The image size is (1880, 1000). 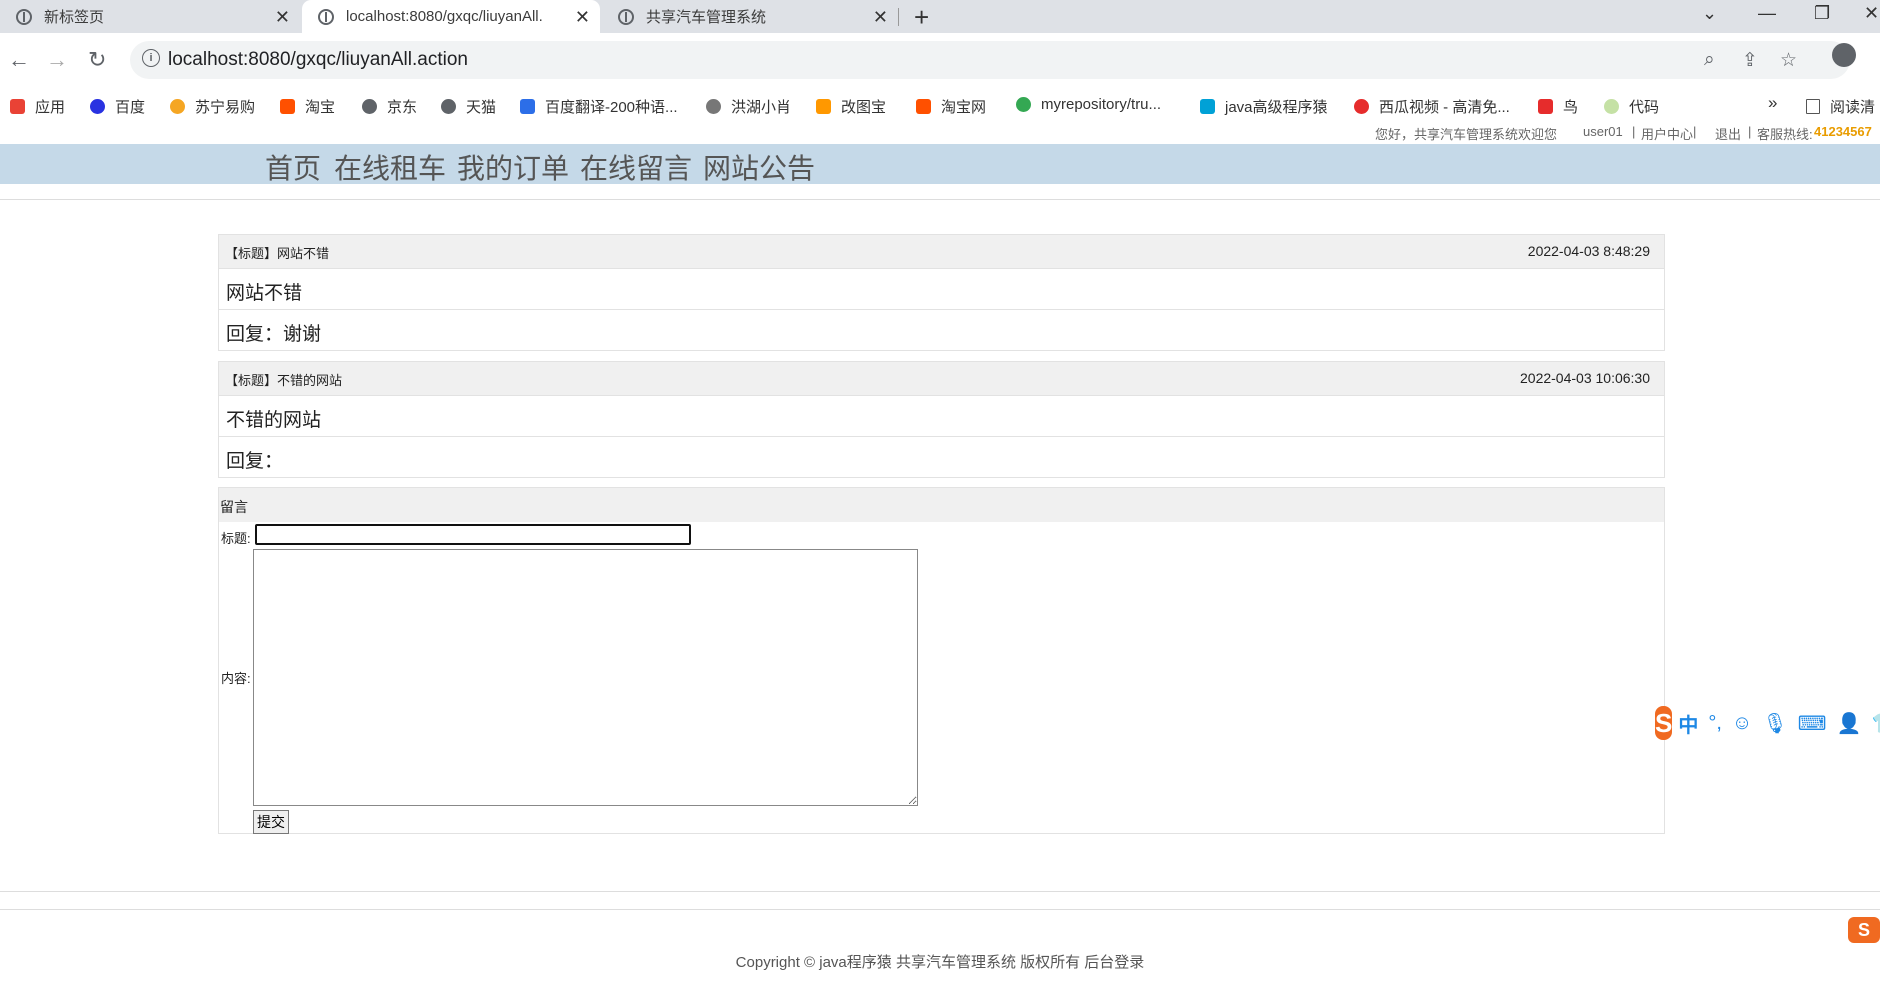 What do you see at coordinates (951, 106) in the screenshot?
I see `bookmark-item: 淘宝网` at bounding box center [951, 106].